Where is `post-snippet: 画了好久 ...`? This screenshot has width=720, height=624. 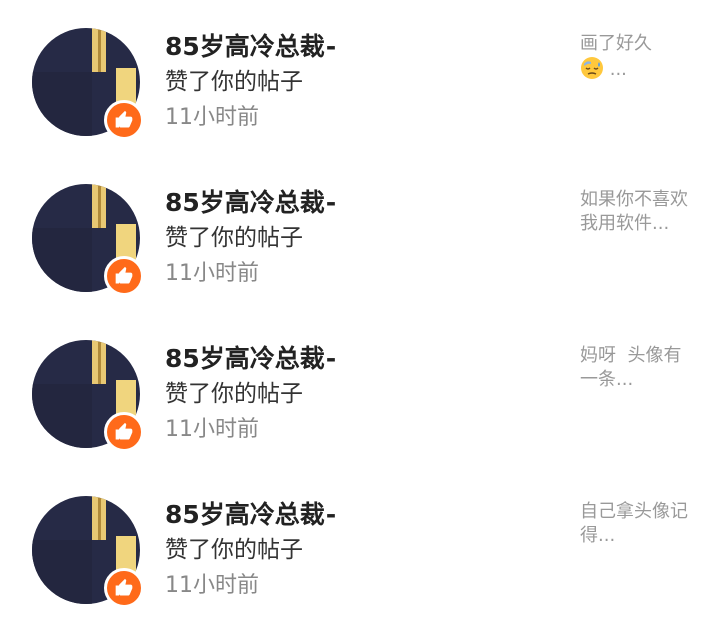 post-snippet: 画了好久 ... is located at coordinates (635, 57).